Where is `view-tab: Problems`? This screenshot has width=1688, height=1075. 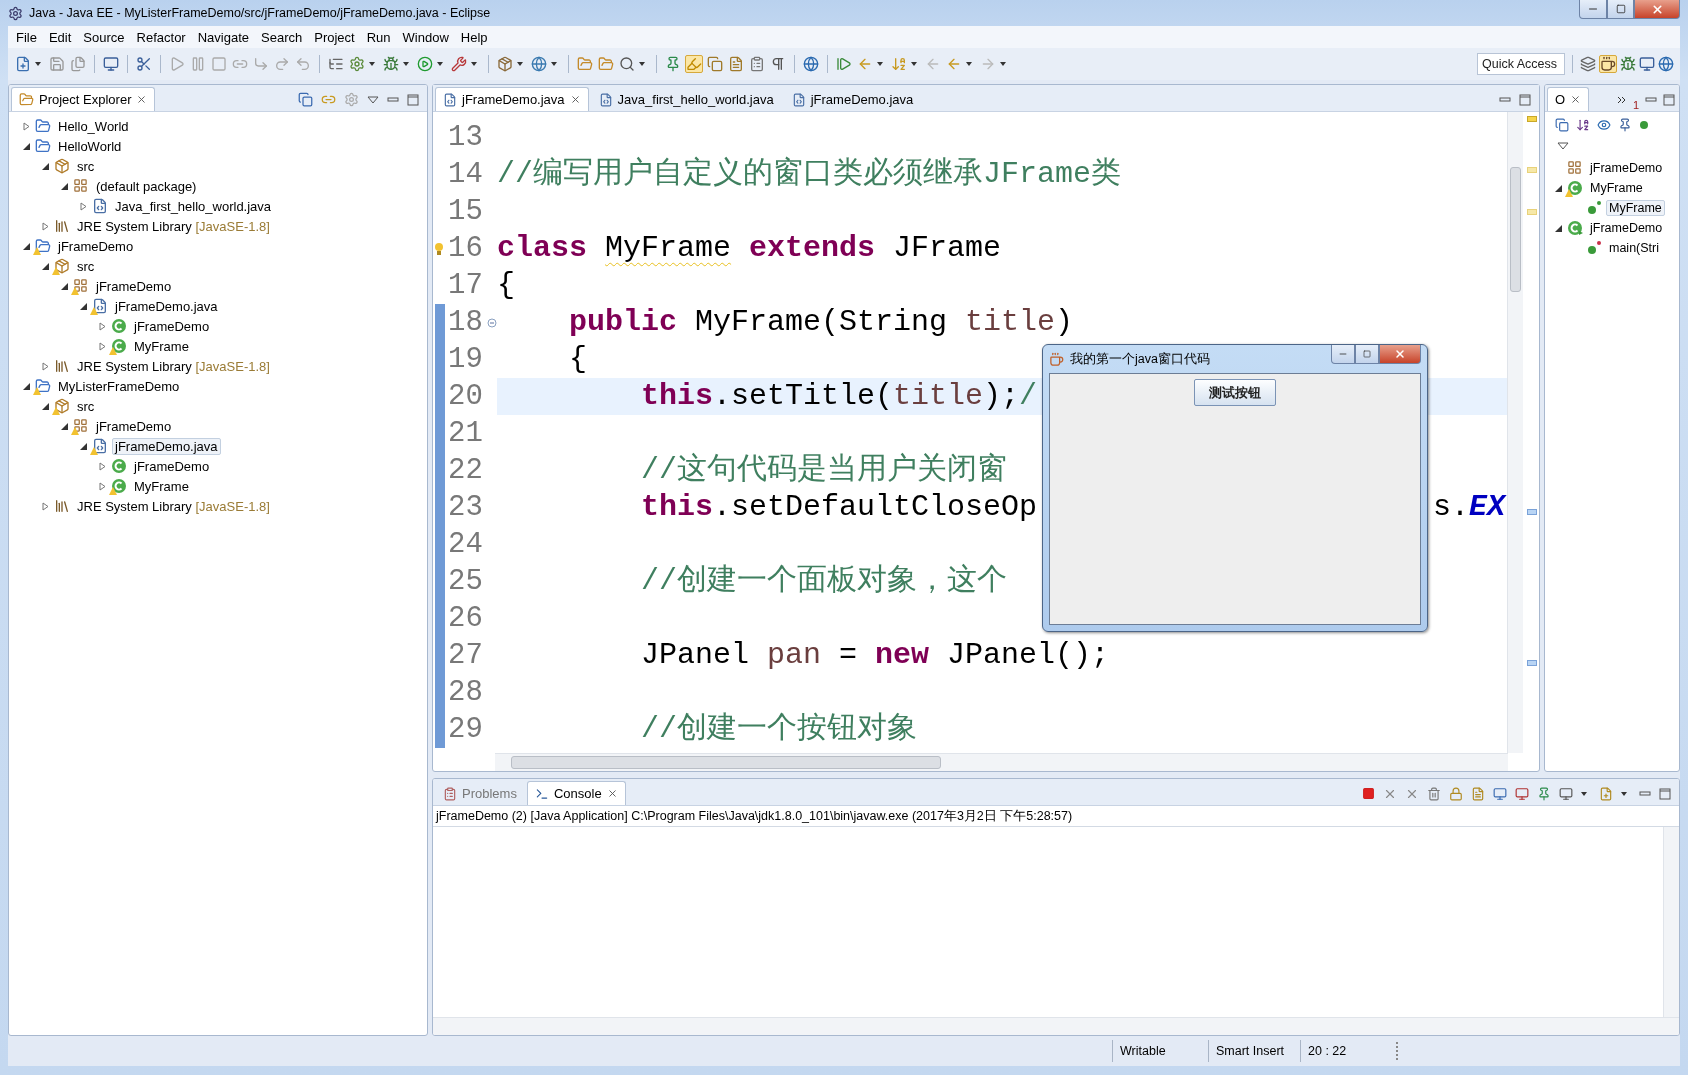
view-tab: Problems is located at coordinates (480, 793).